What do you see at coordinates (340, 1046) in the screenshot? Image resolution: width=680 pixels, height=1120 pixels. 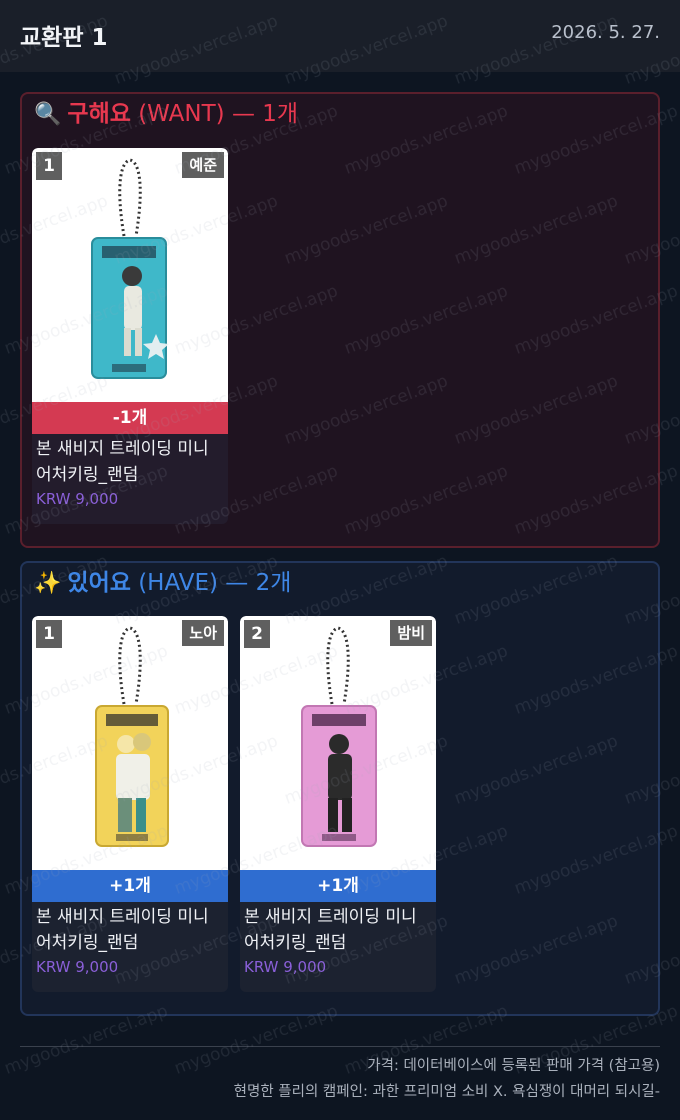 I see `footer-divider` at bounding box center [340, 1046].